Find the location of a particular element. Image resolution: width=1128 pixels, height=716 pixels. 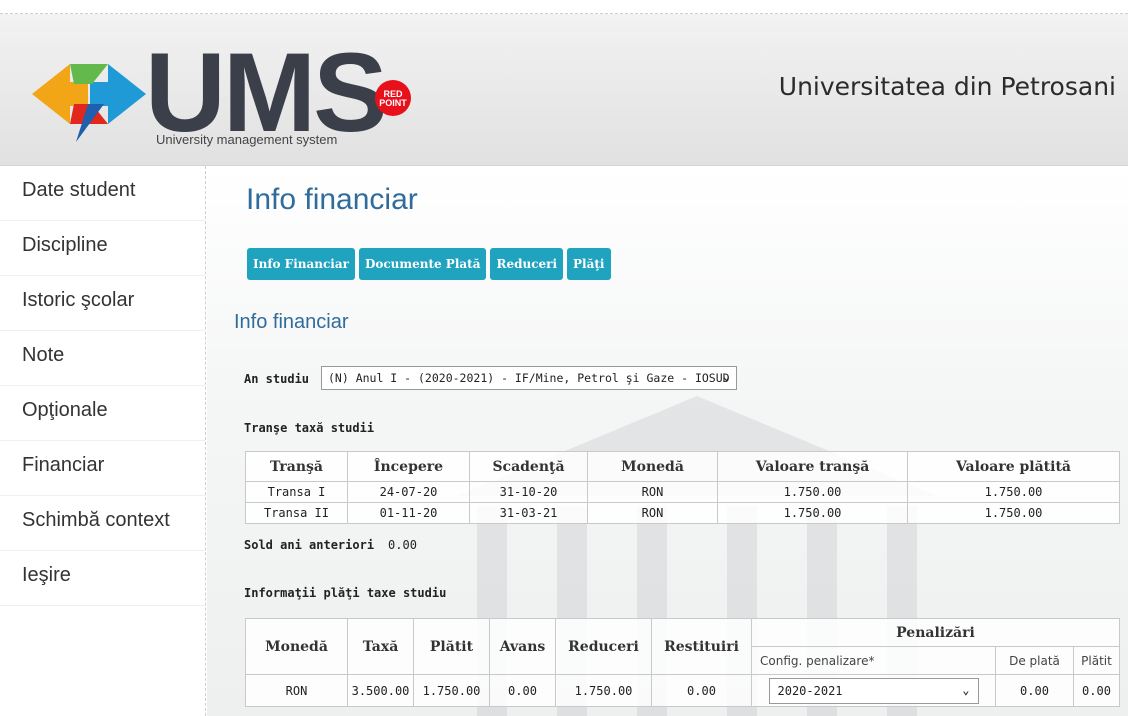

transe-label: Tranşe taxă studii is located at coordinates (309, 428).